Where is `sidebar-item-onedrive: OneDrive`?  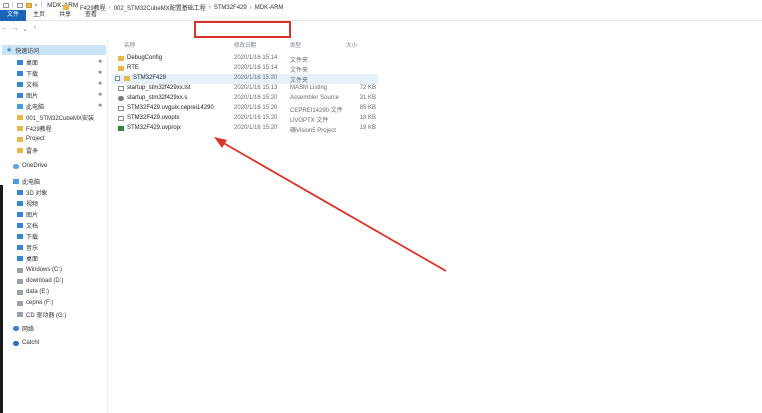
sidebar-item-onedrive: OneDrive is located at coordinates (30, 166).